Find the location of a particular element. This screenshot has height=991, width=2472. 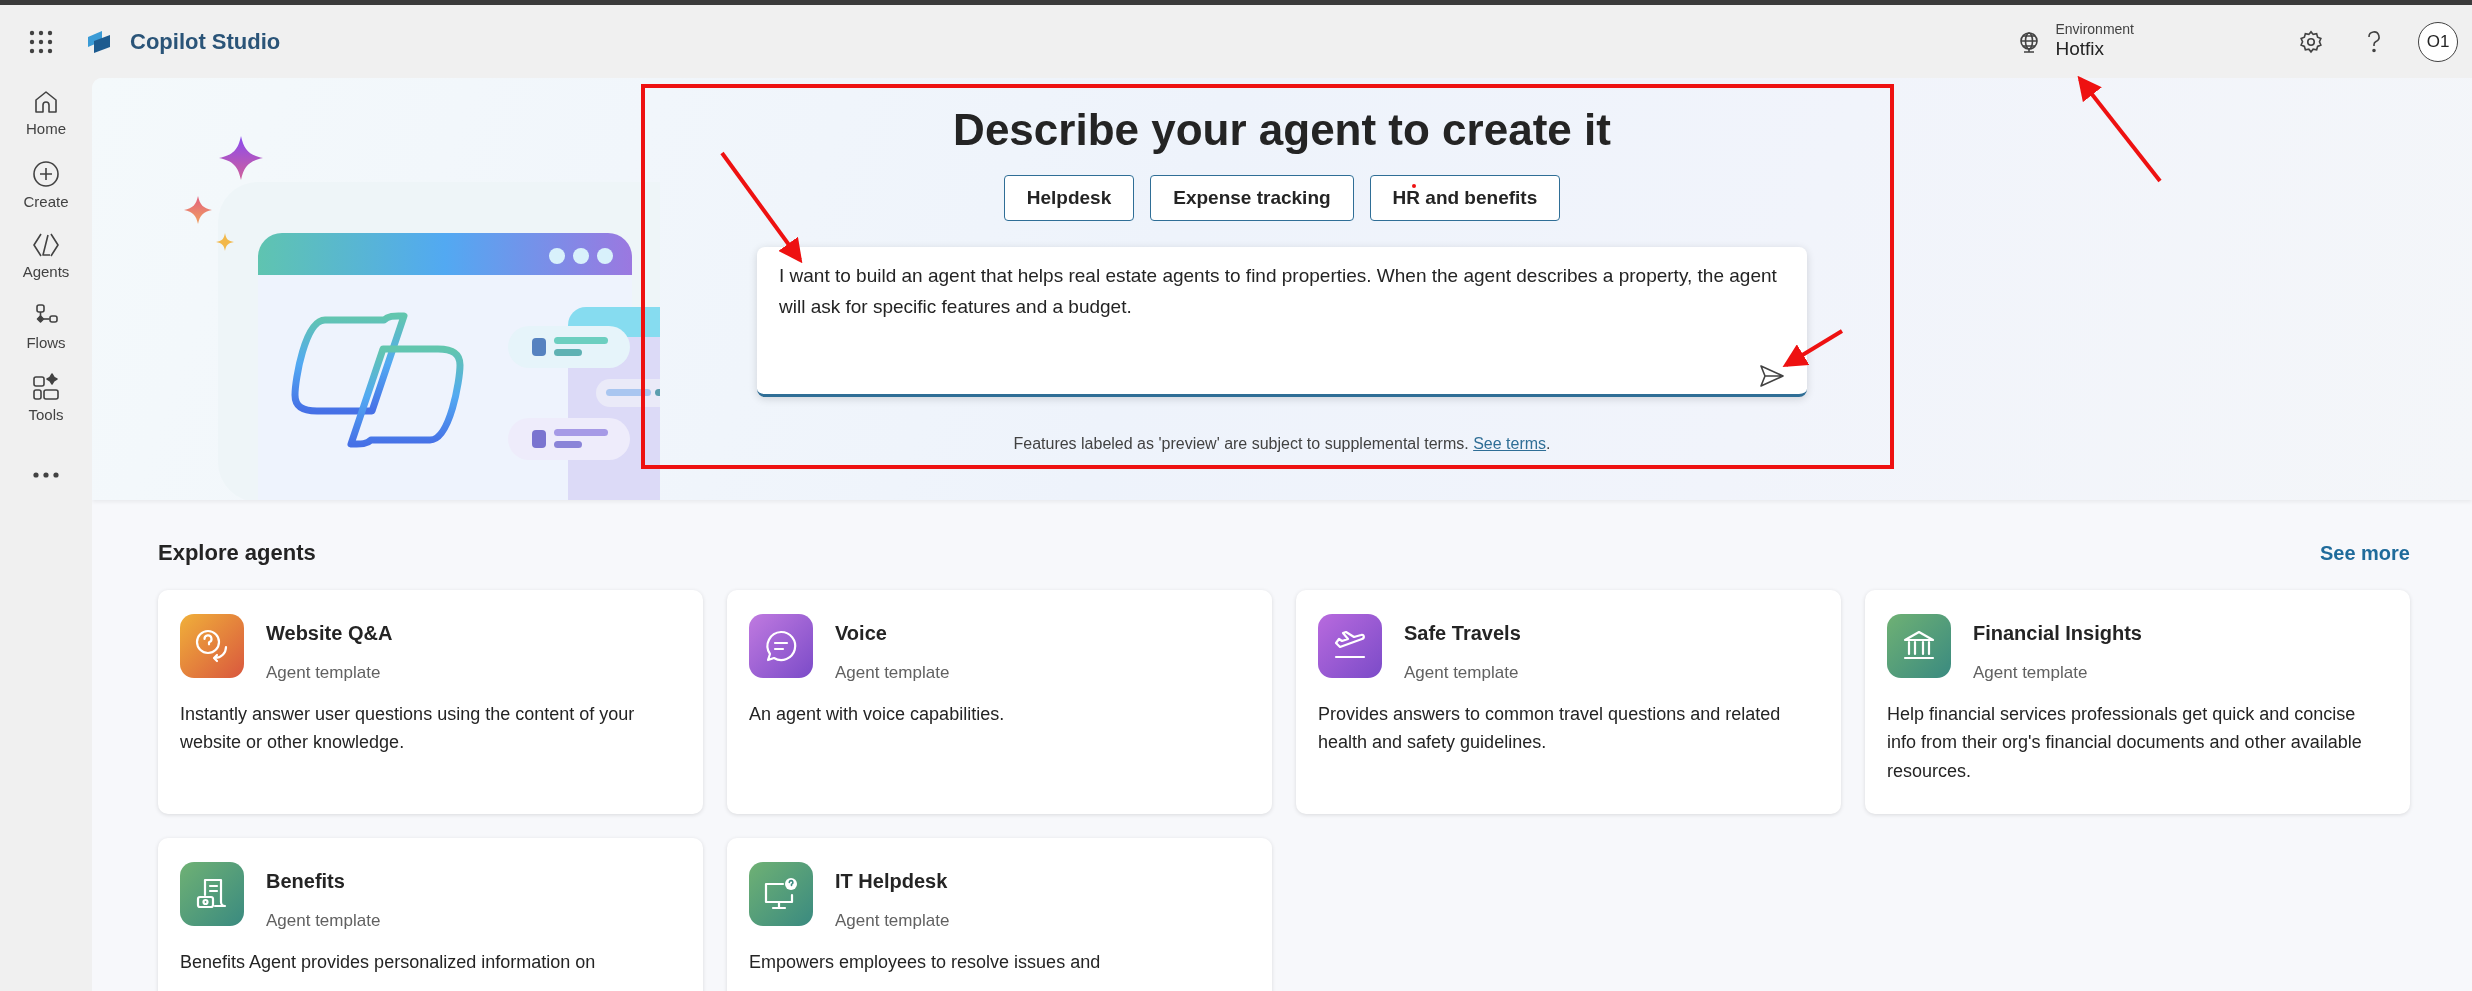

environment-label: Environment is located at coordinates (2094, 30).